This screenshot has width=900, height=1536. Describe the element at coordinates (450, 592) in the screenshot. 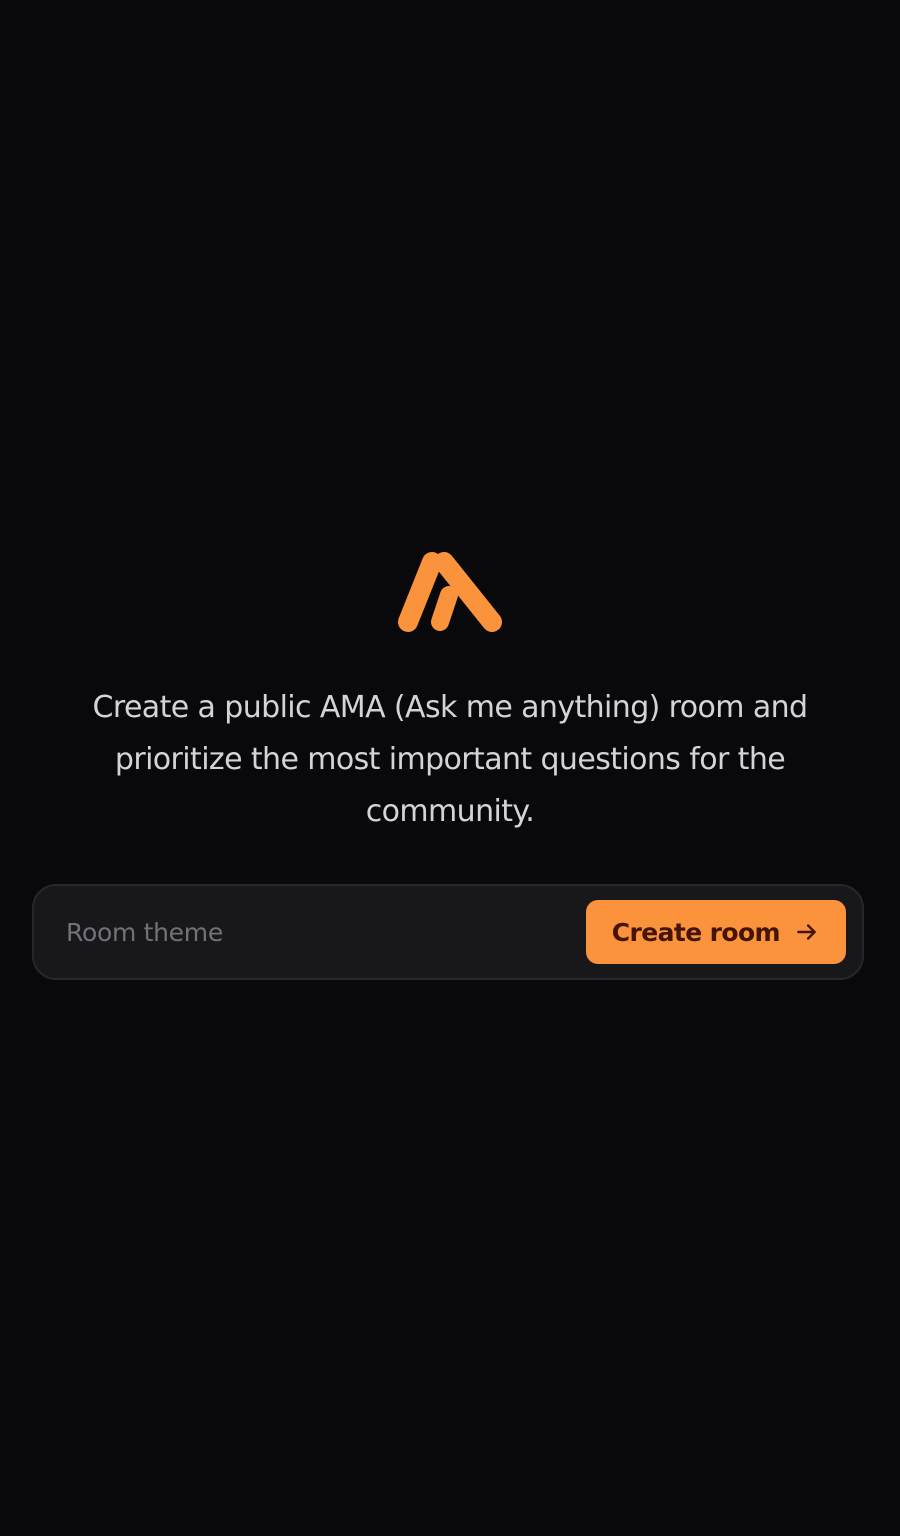

I see `ama-logo-icon` at that location.